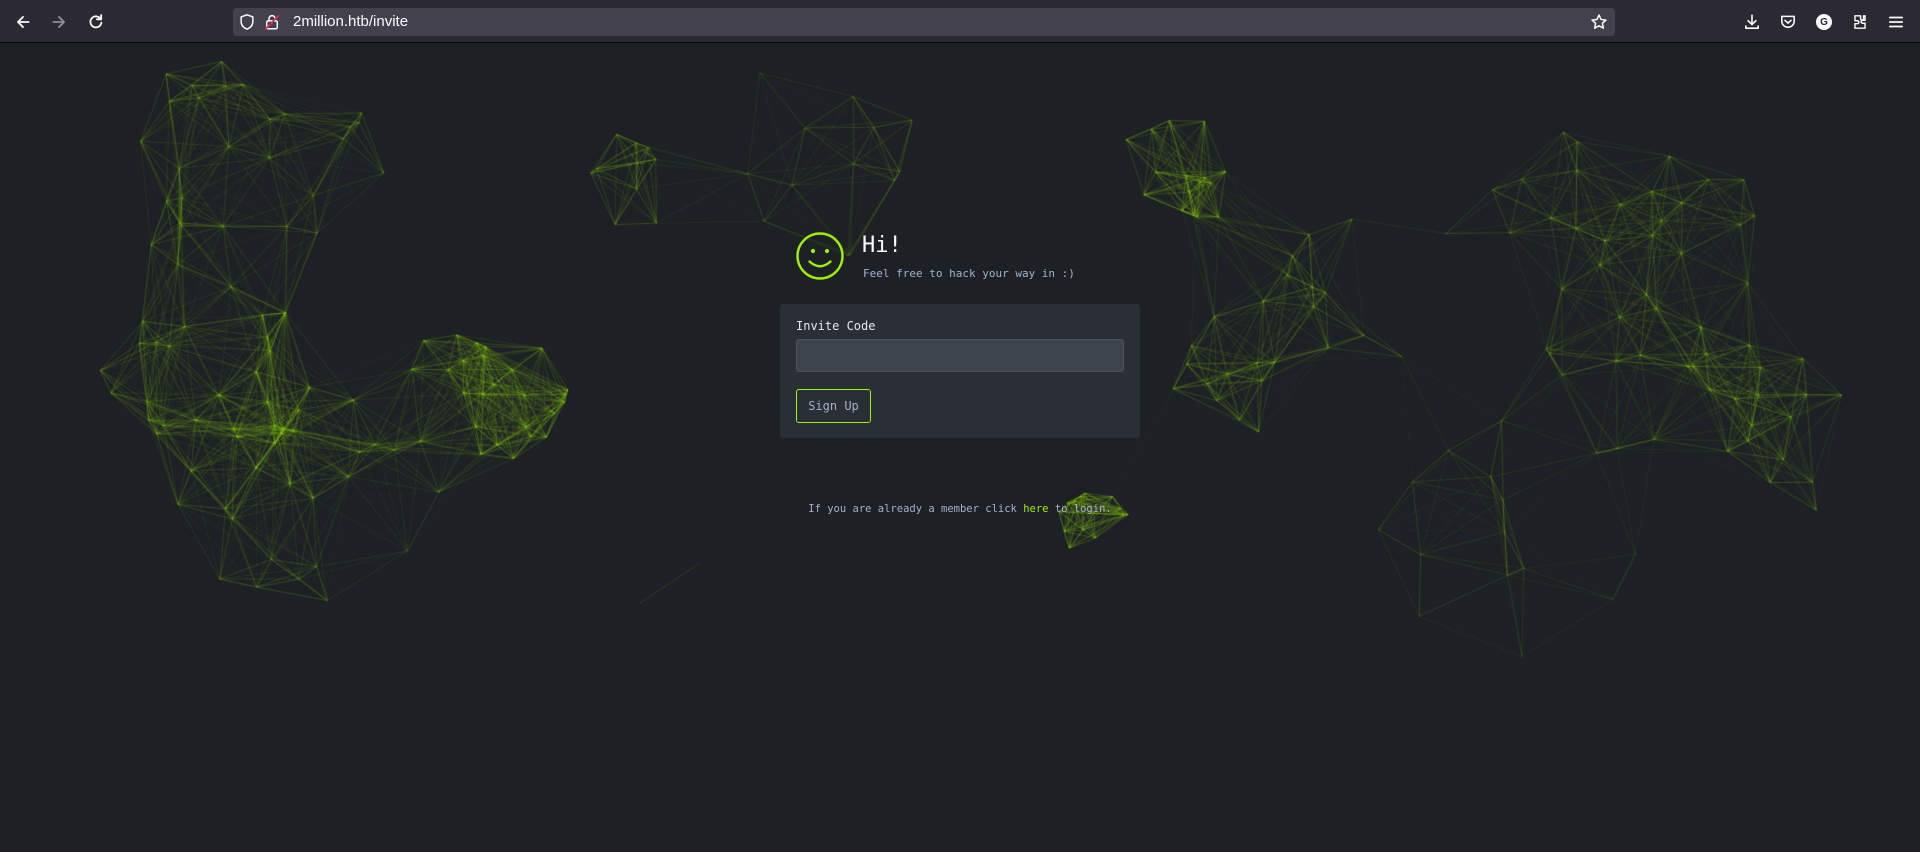  Describe the element at coordinates (912, 509) in the screenshot. I see `login-prefix: If you are already a member click` at that location.